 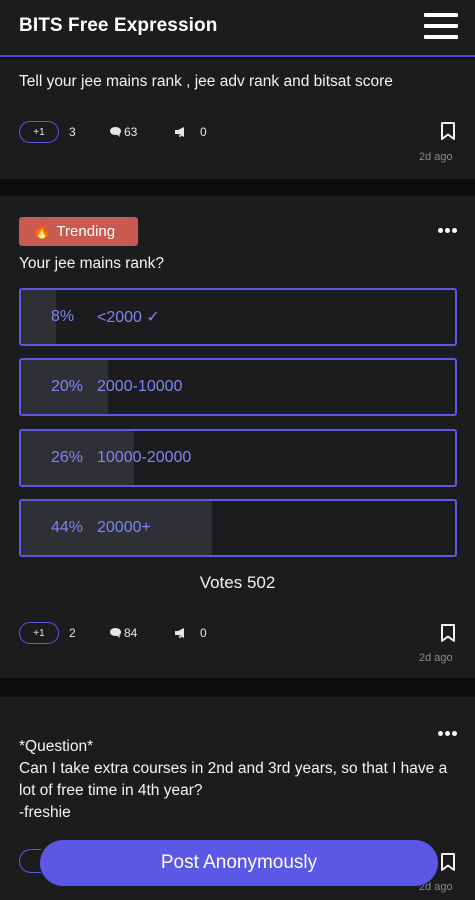 I want to click on post-actions: +1 3 63 0, so click(x=113, y=132).